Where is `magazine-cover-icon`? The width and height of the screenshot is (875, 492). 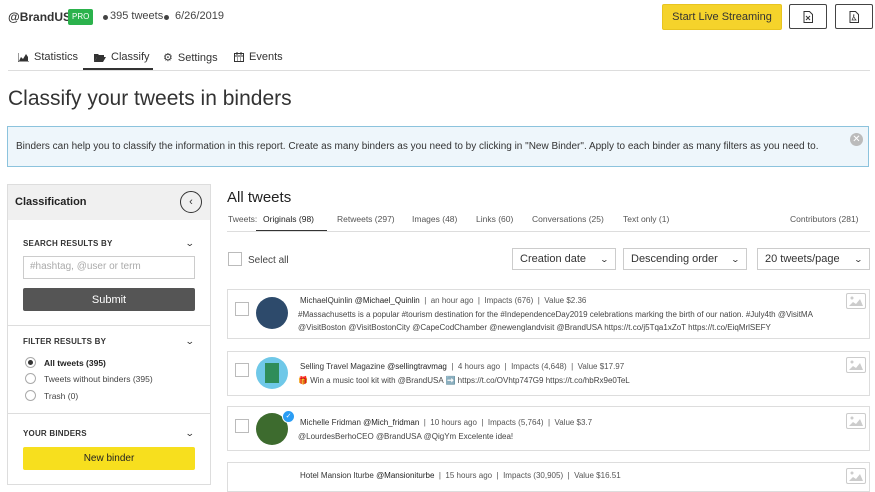
magazine-cover-icon is located at coordinates (272, 373).